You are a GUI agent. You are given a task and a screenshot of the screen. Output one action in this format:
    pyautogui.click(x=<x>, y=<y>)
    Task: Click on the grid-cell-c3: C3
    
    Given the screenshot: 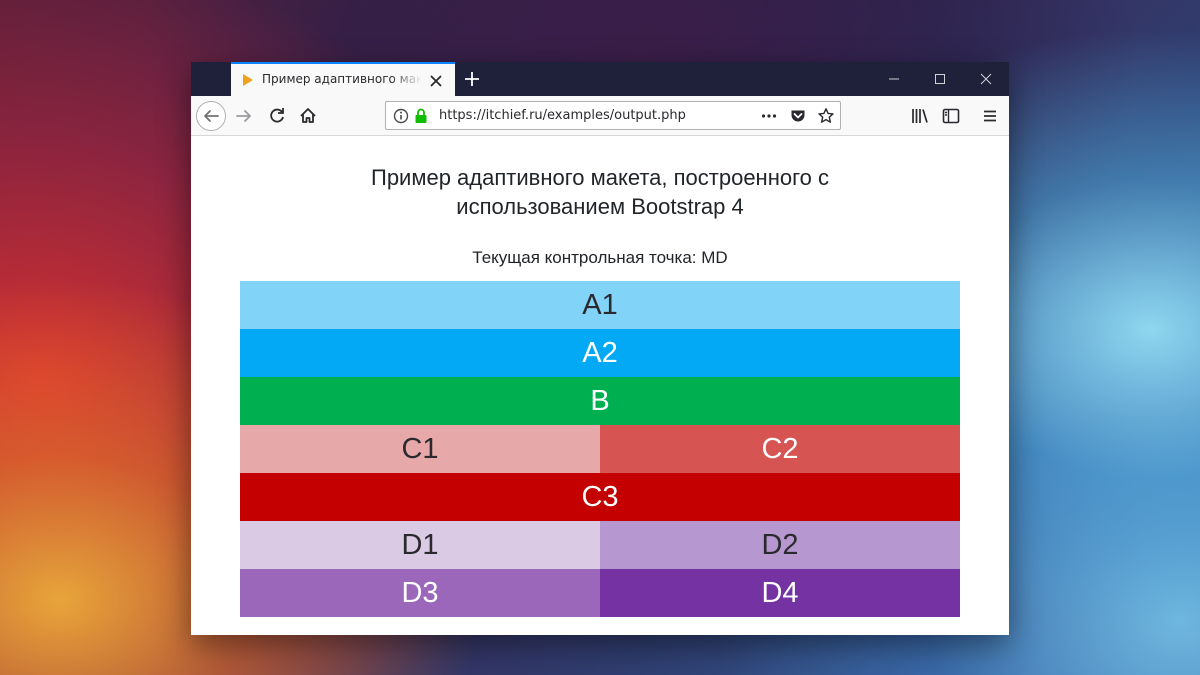 What is the action you would take?
    pyautogui.click(x=600, y=497)
    